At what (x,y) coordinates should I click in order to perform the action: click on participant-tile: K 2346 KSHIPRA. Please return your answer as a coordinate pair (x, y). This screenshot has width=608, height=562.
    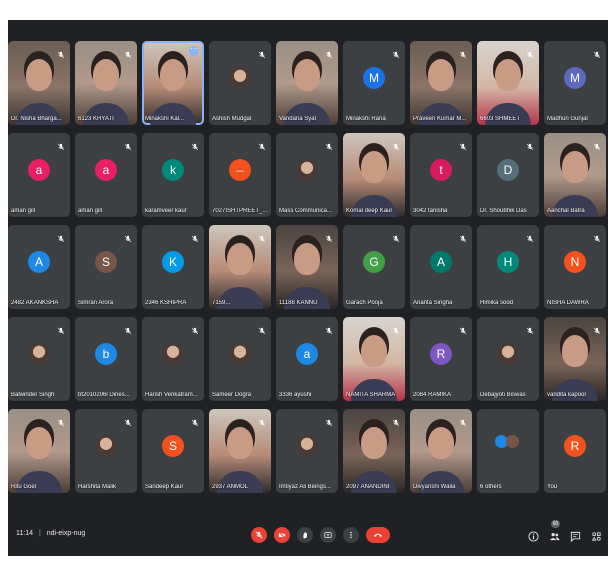
    Looking at the image, I should click on (173, 267).